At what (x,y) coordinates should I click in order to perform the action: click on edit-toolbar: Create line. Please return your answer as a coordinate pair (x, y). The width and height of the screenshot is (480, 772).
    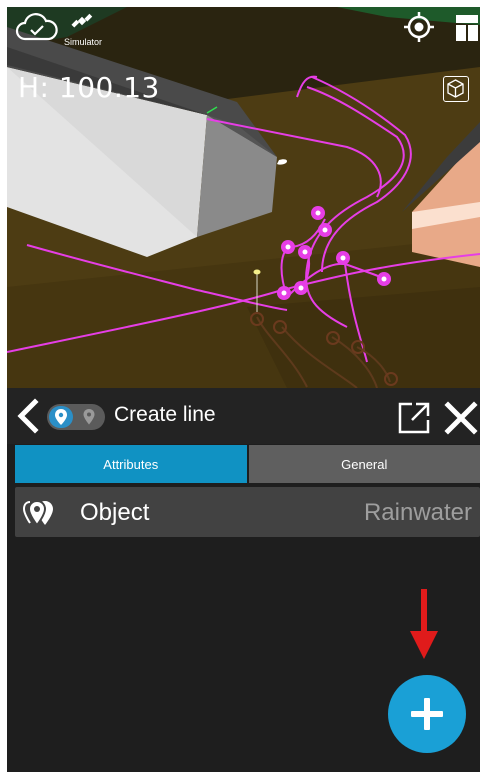
    Looking at the image, I should click on (243, 416).